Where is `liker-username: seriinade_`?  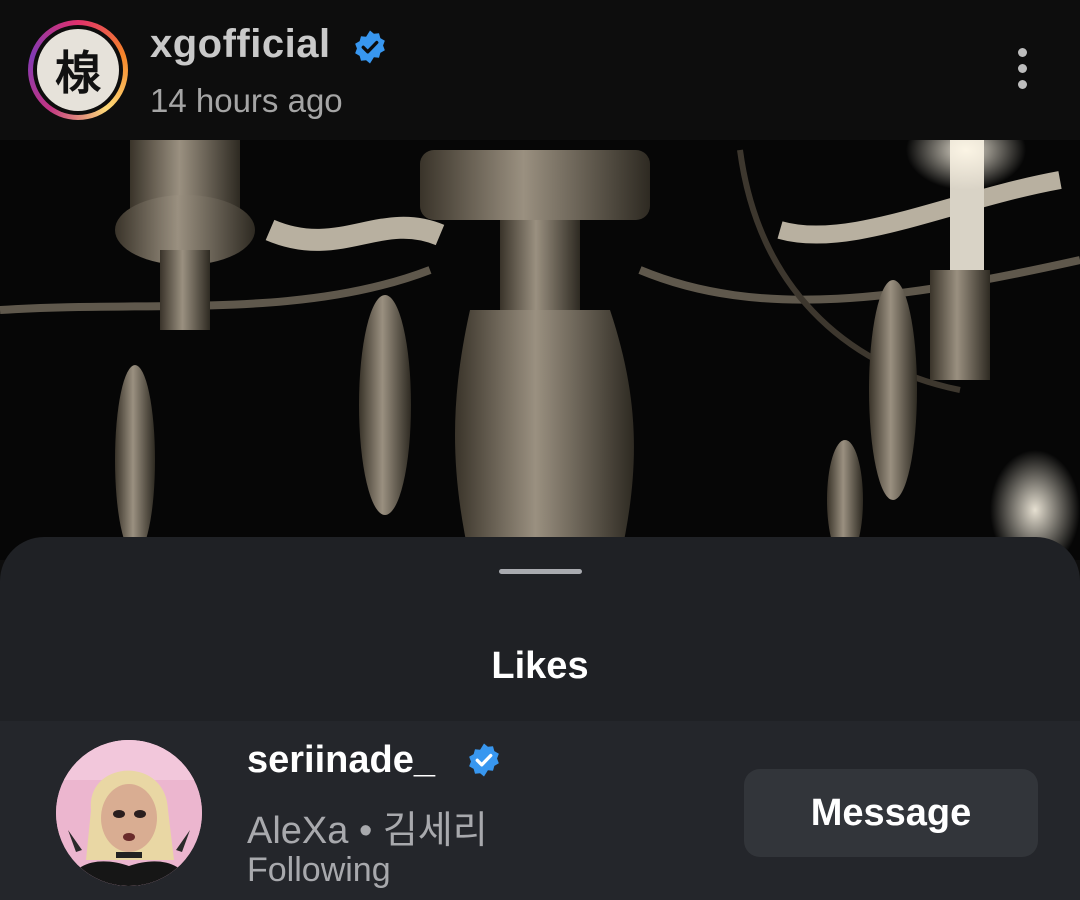
liker-username: seriinade_ is located at coordinates (341, 760).